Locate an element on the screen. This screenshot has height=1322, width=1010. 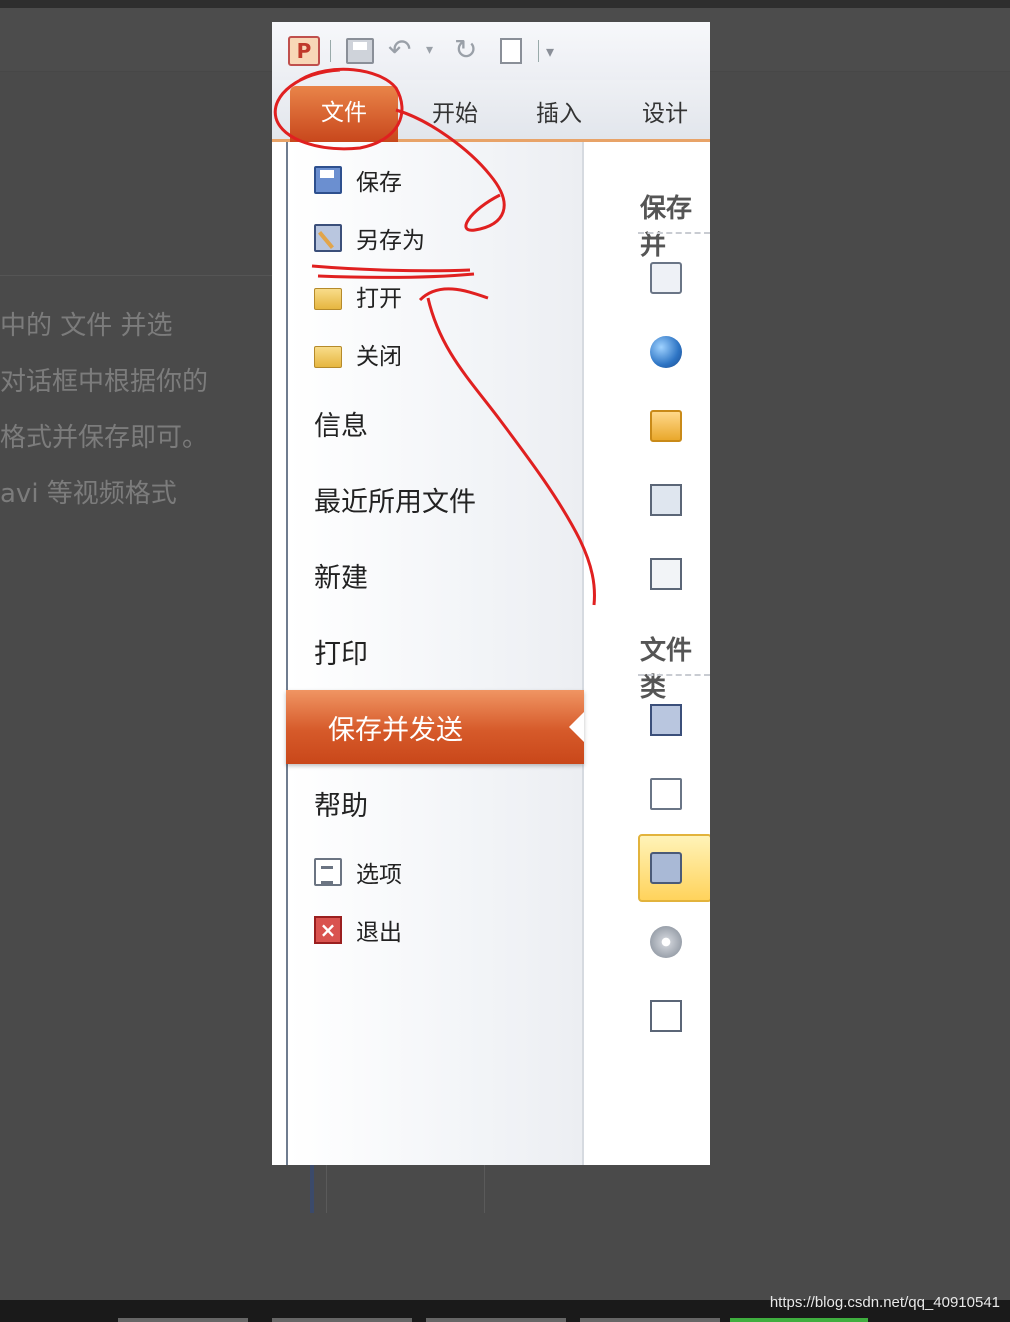
broadcast-slideshow-icon is located at coordinates (666, 500).